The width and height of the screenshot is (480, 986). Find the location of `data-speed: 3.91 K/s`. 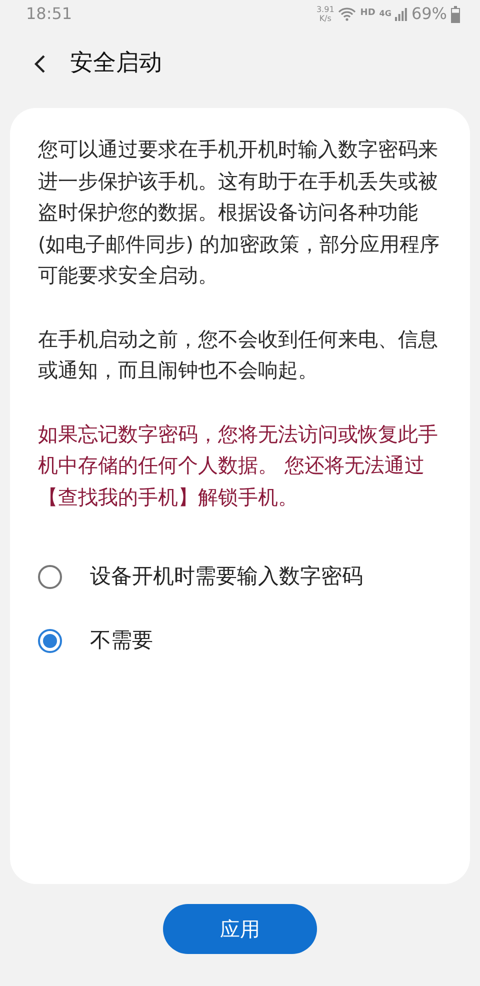

data-speed: 3.91 K/s is located at coordinates (325, 14).